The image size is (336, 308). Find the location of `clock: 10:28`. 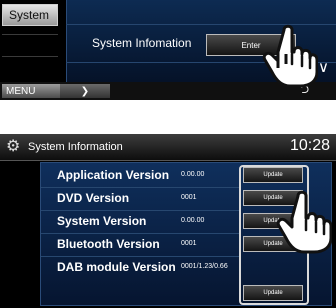

clock: 10:28 is located at coordinates (309, 145).